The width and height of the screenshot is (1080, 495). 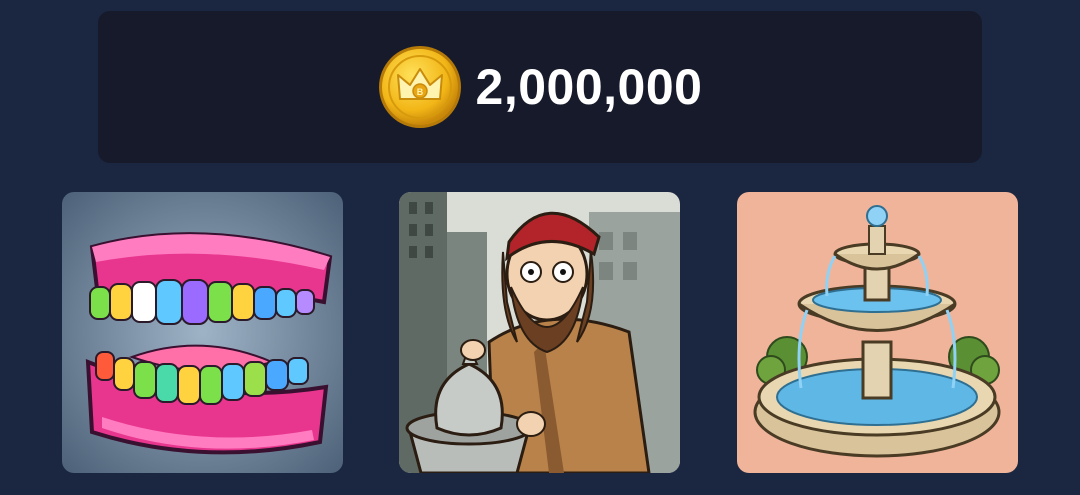 I want to click on teeth-icon, so click(x=202, y=332).